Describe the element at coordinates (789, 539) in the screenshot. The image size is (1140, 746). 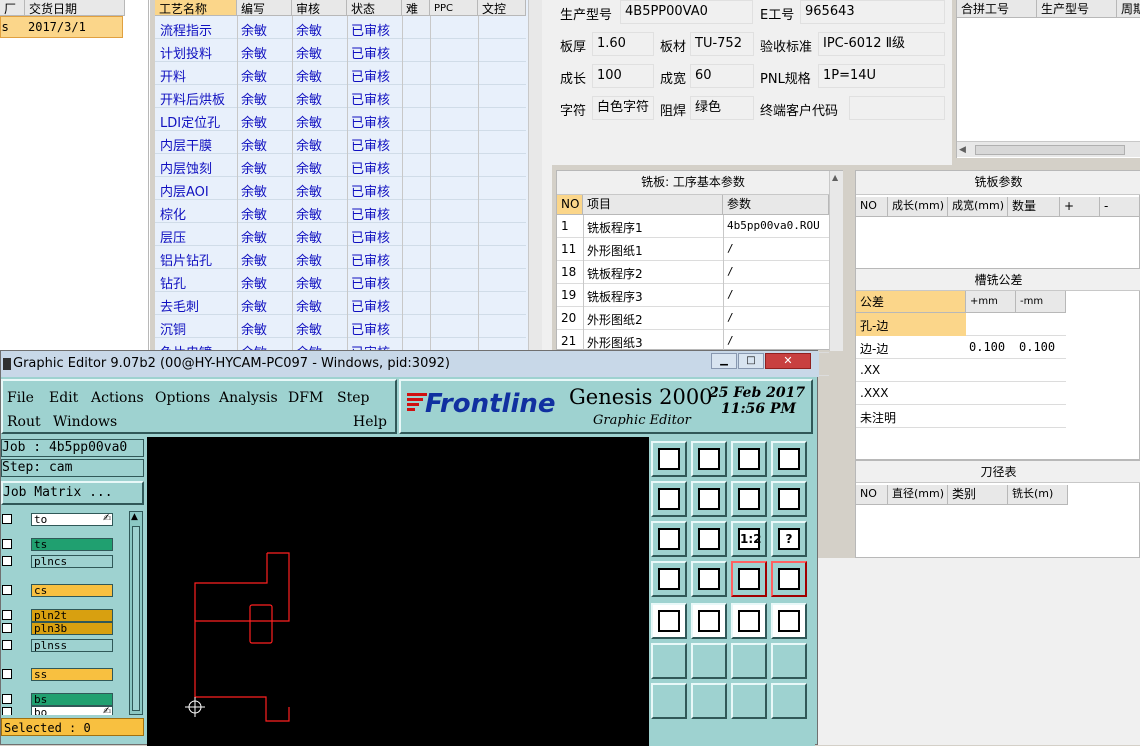
I see `help-button: ?` at that location.